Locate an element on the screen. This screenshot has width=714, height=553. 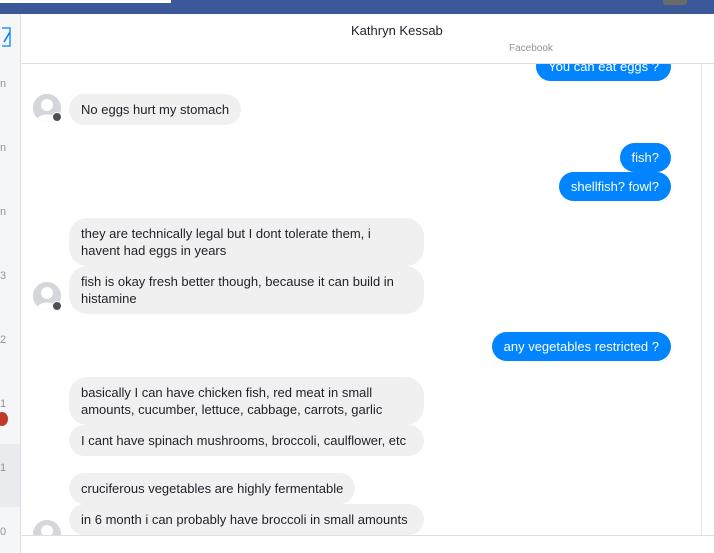
contact-avatar is located at coordinates (47, 527).